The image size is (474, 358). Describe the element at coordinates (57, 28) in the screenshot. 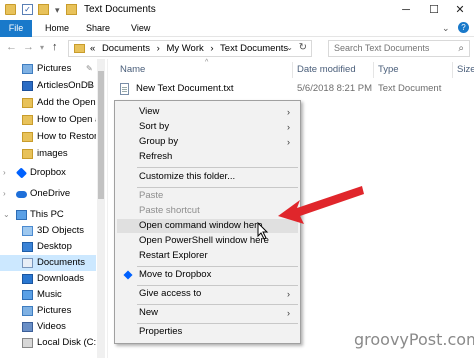

I see `tab-home: Home` at that location.